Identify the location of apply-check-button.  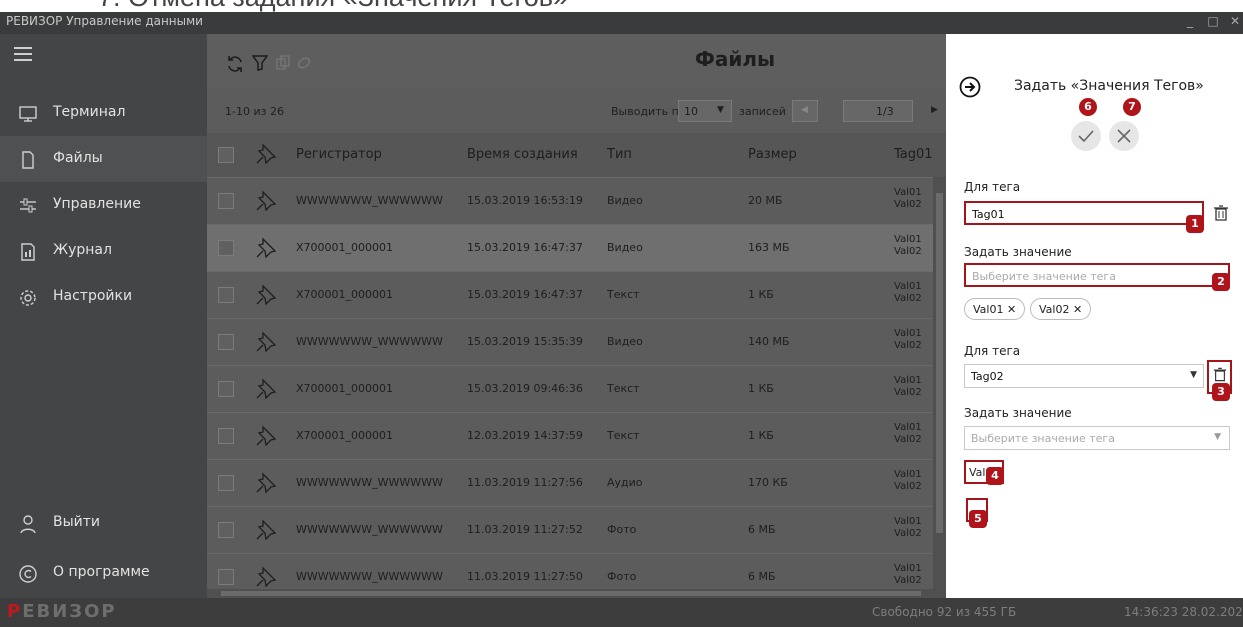
(1086, 136).